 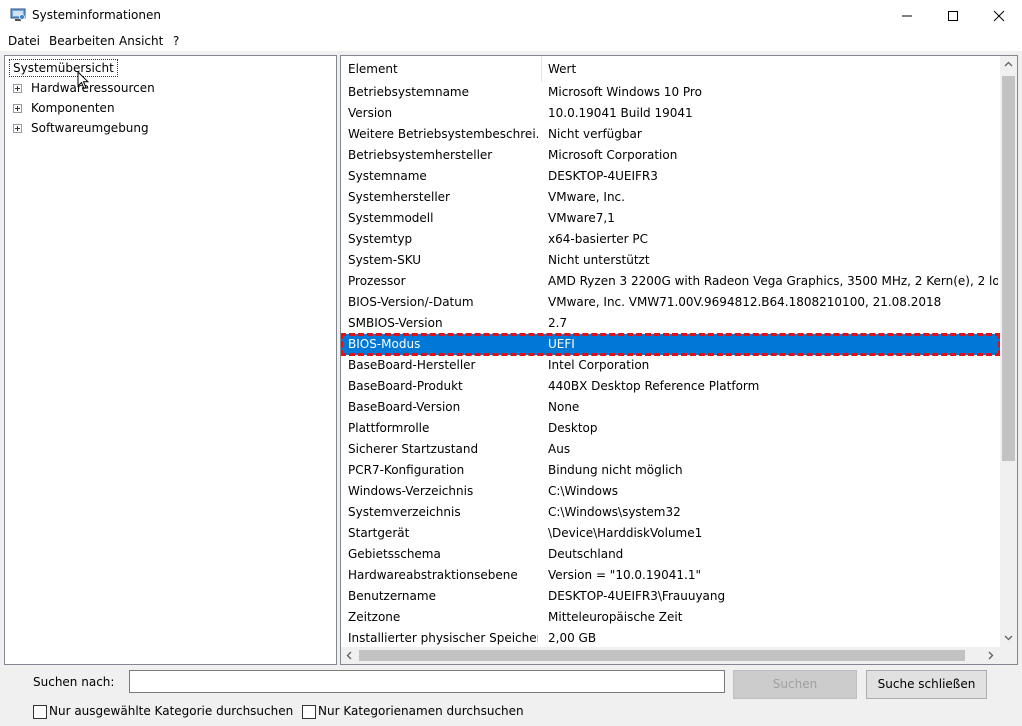 What do you see at coordinates (1008, 64) in the screenshot?
I see `scroll-up-icon` at bounding box center [1008, 64].